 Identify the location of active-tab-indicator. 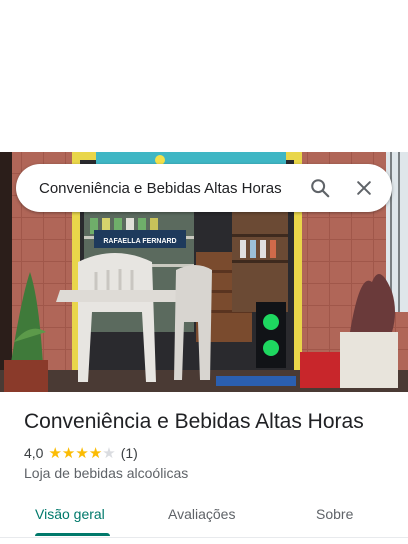
(72, 534).